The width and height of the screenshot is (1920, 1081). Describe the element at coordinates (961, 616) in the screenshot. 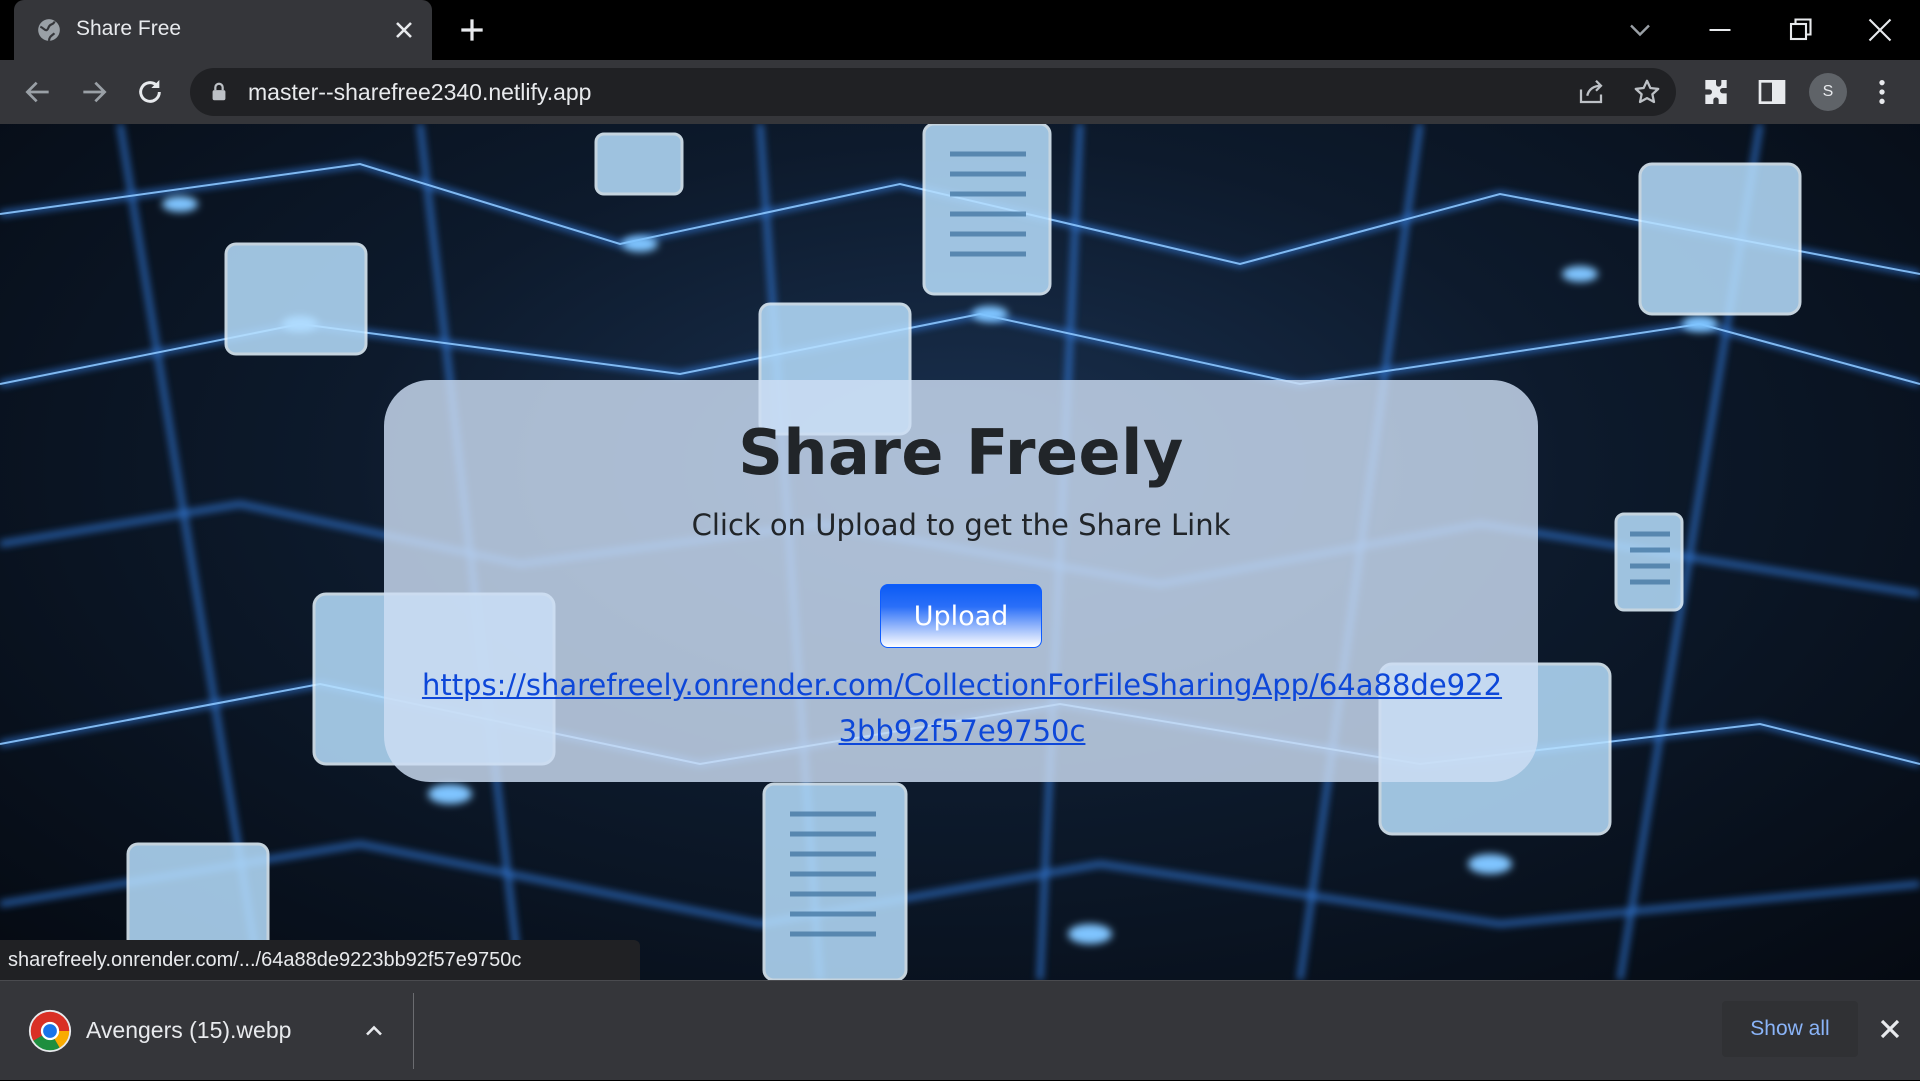

I see `upload-button: Upload` at that location.